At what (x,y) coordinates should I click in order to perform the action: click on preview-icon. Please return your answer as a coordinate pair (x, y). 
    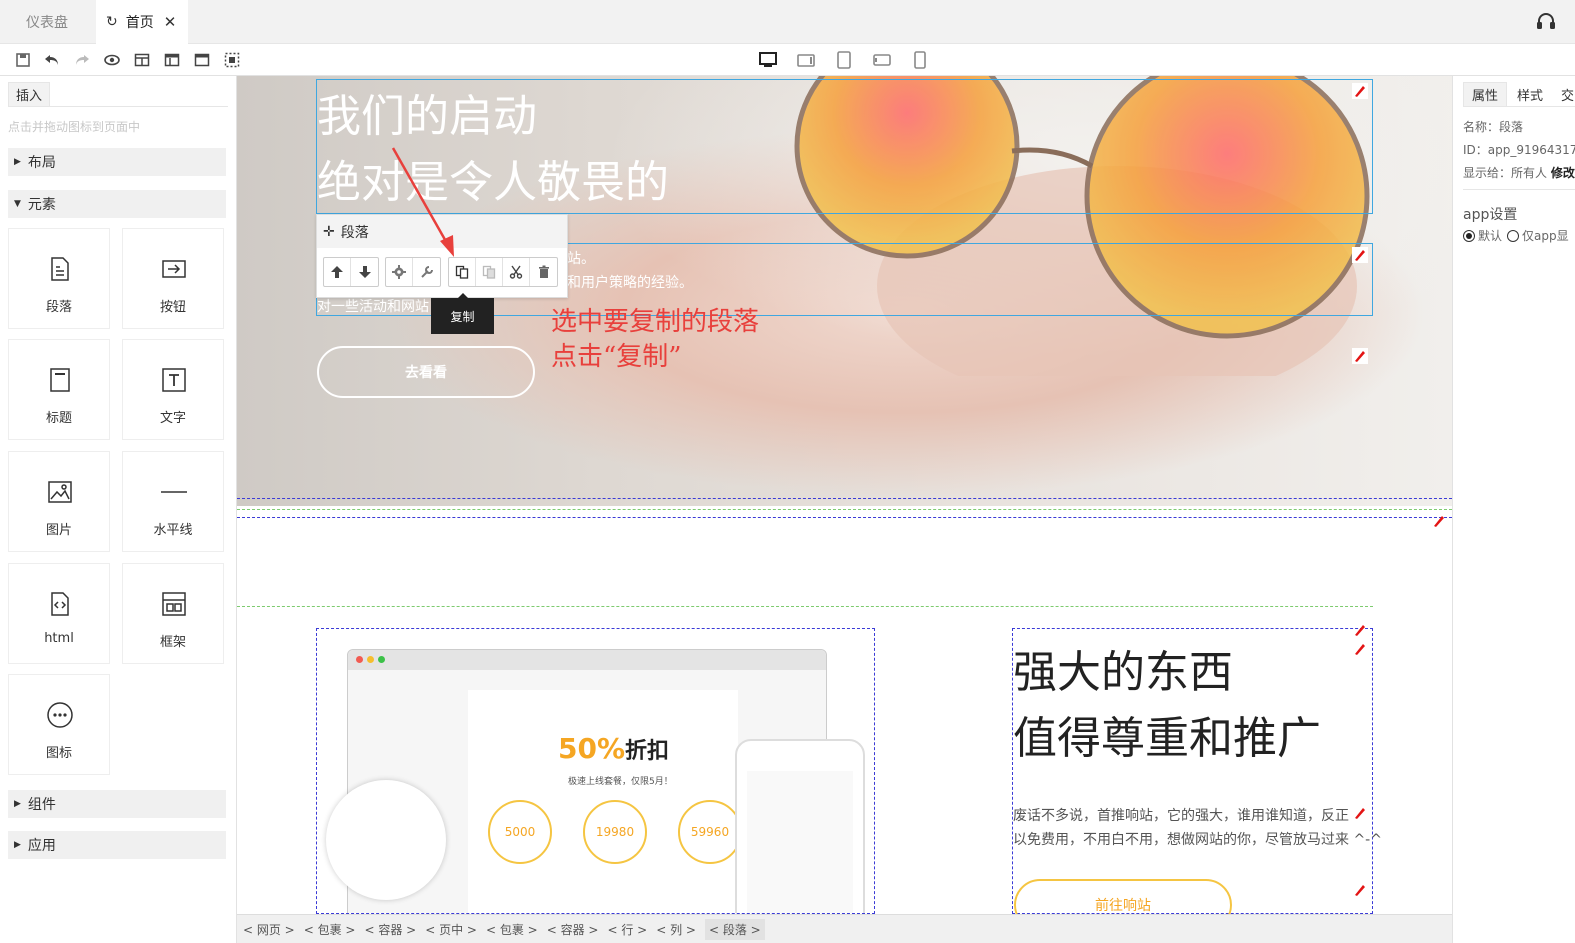
    Looking at the image, I should click on (112, 60).